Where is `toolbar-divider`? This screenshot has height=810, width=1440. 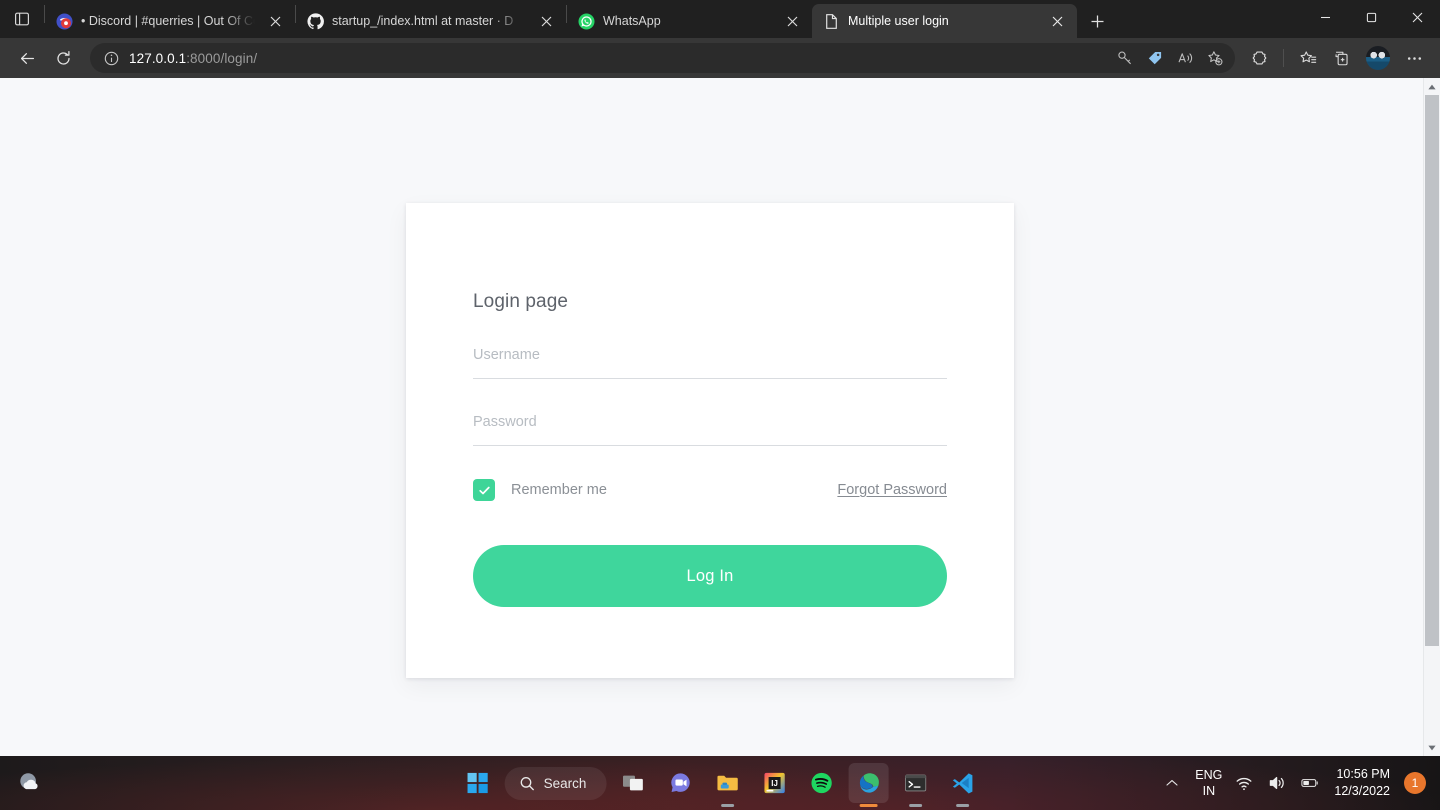
toolbar-divider is located at coordinates (1283, 58).